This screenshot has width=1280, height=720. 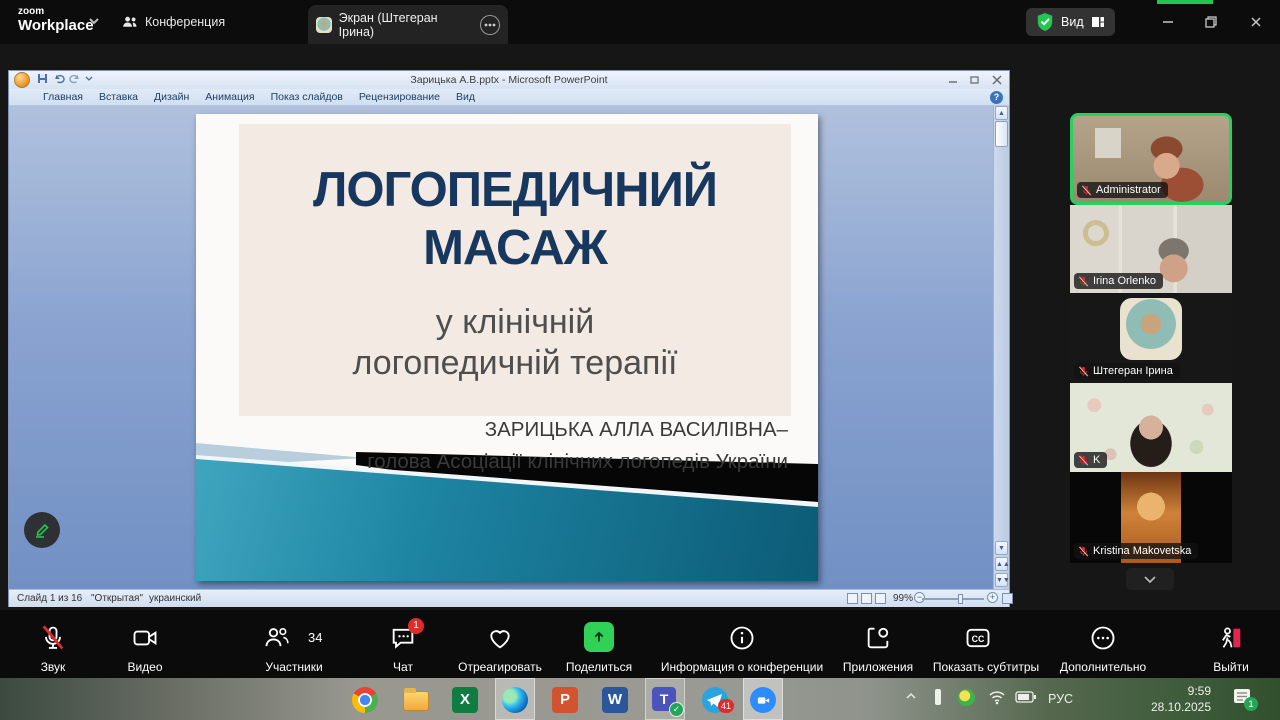 What do you see at coordinates (1001, 548) in the screenshot?
I see `scroll-down-button: ▼` at bounding box center [1001, 548].